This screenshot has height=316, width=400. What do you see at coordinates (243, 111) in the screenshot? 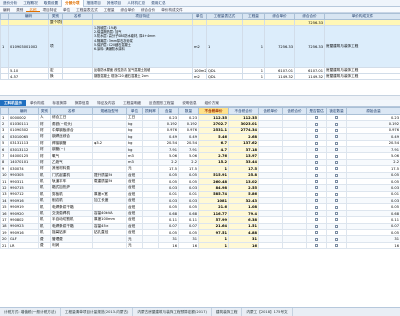
I see `resource-column-header: 不含税合价` at bounding box center [243, 111].